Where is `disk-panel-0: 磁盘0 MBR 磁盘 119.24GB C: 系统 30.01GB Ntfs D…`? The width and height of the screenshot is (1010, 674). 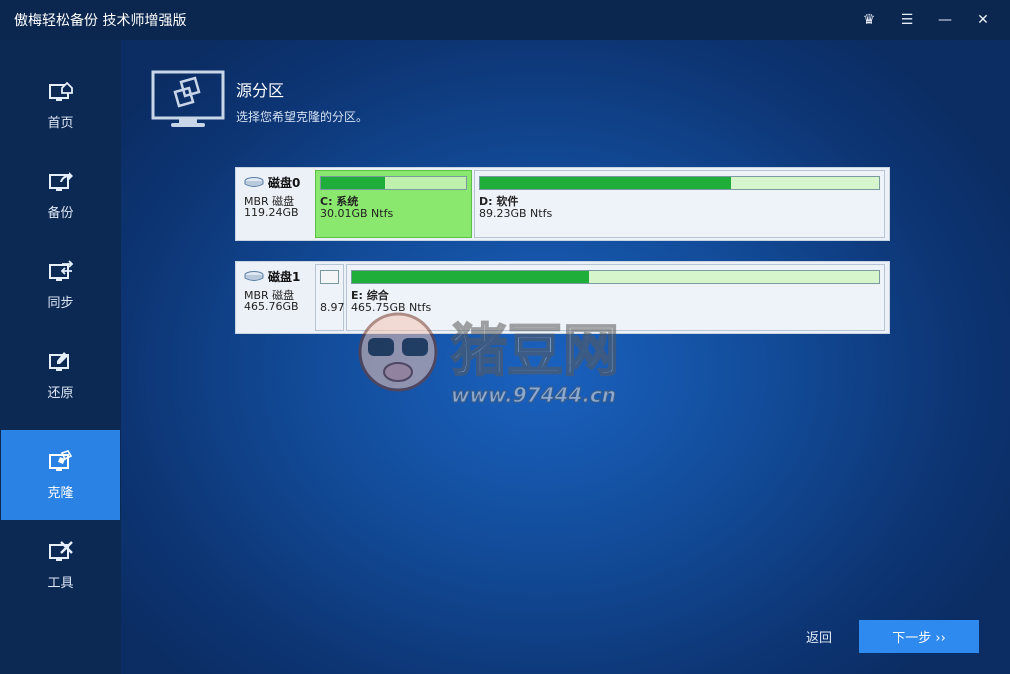
disk-panel-0: 磁盘0 MBR 磁盘 119.24GB C: 系统 30.01GB Ntfs D… is located at coordinates (562, 204).